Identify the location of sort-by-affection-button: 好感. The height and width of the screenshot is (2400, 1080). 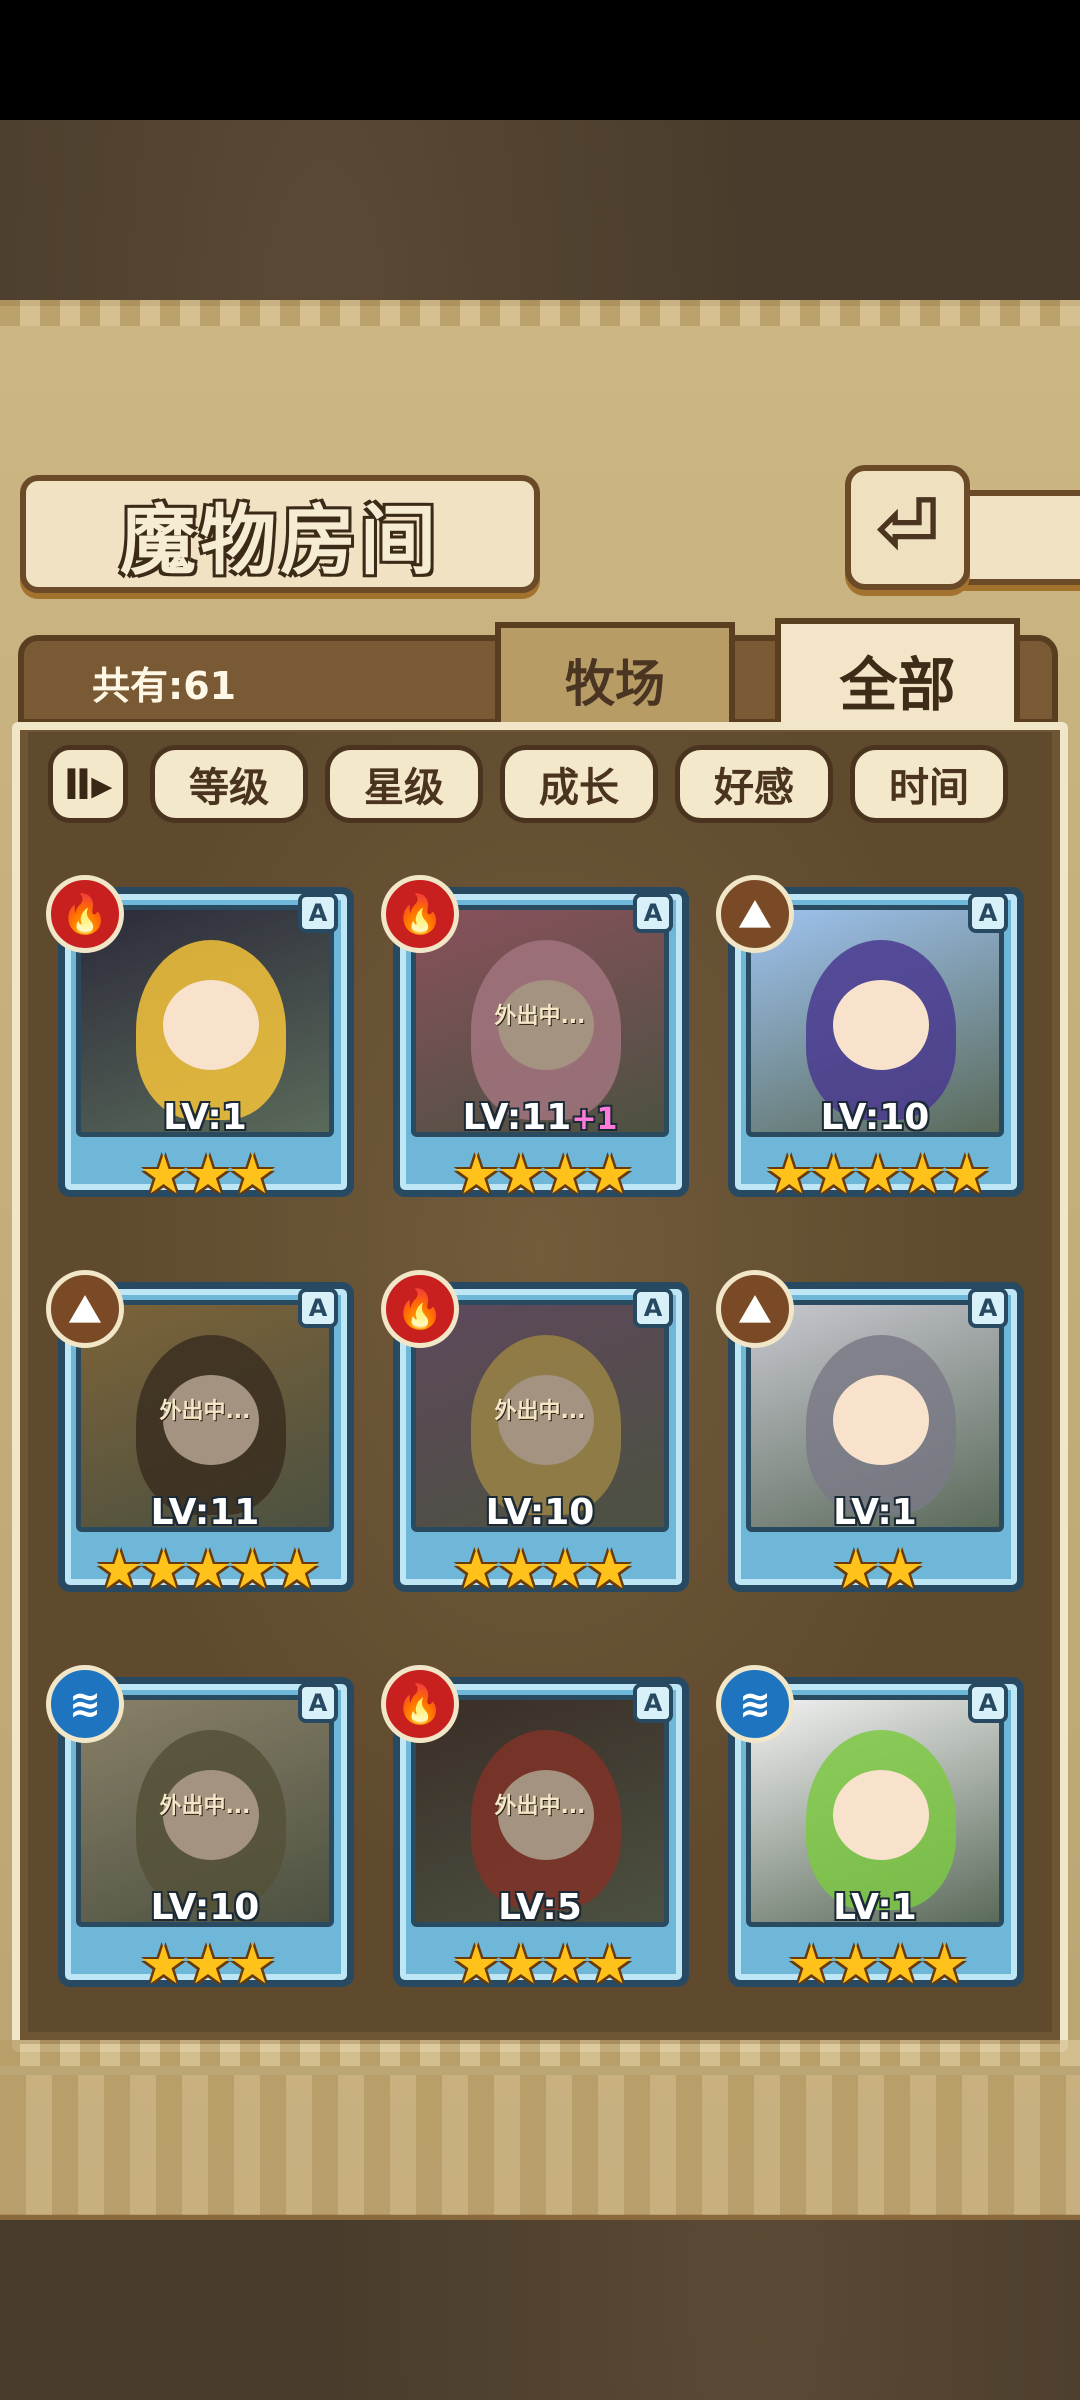
(754, 784).